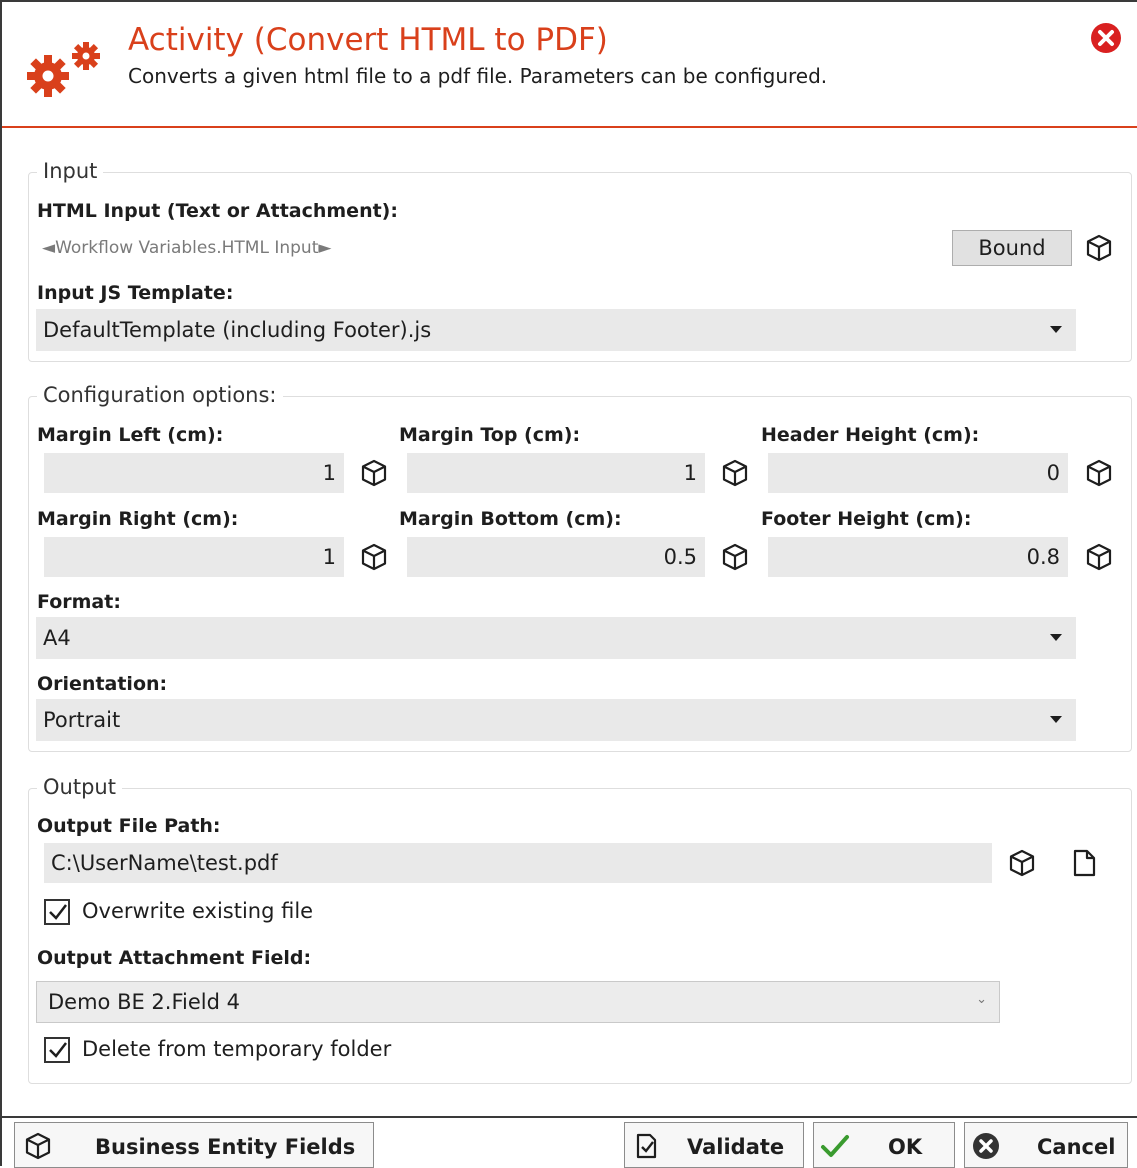  Describe the element at coordinates (518, 1002) in the screenshot. I see `output-attachment-field-select: Demo BE 2.Field 4 ⌄` at that location.